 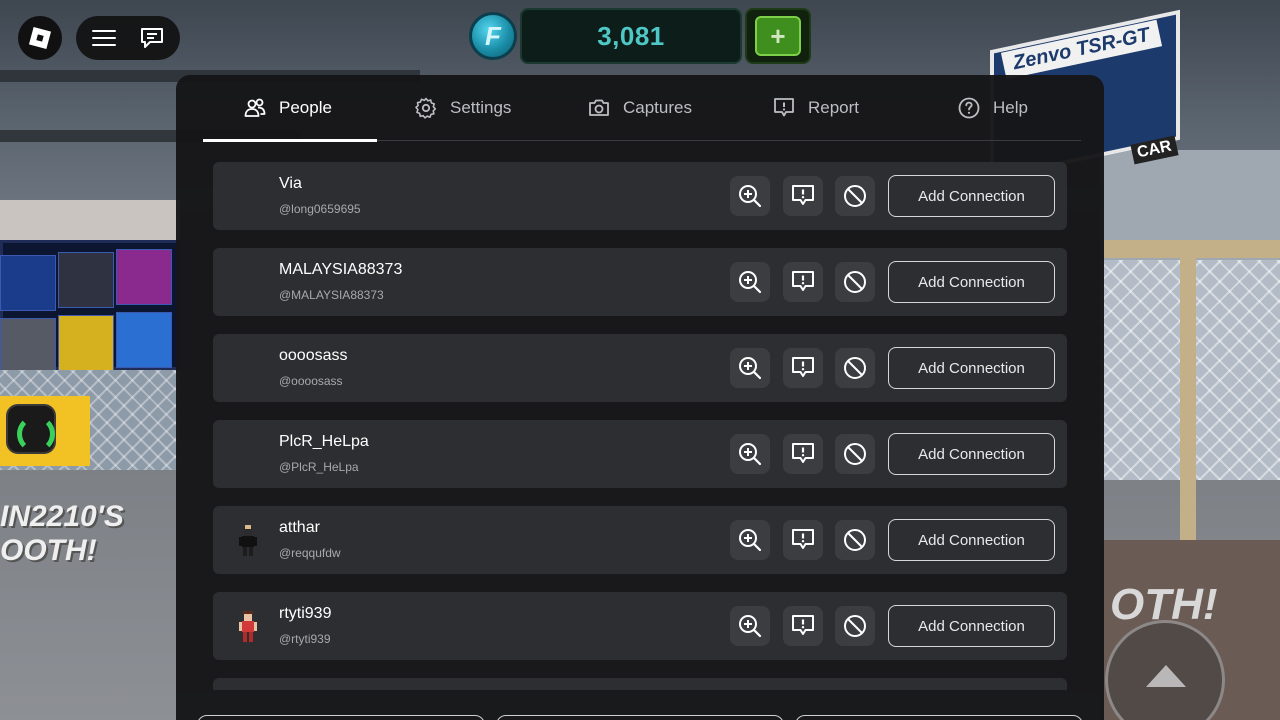 I want to click on tab-people: People, so click(x=287, y=108).